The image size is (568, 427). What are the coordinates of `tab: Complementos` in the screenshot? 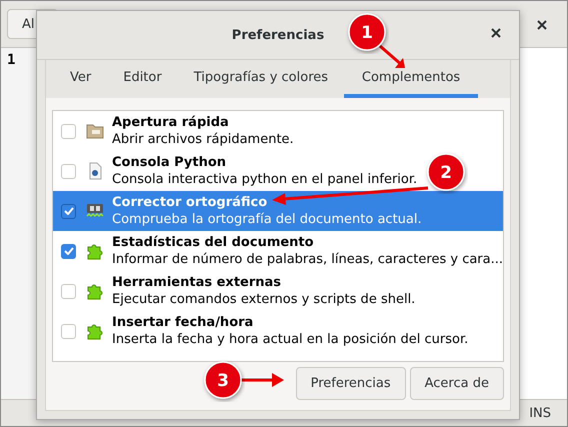 It's located at (411, 79).